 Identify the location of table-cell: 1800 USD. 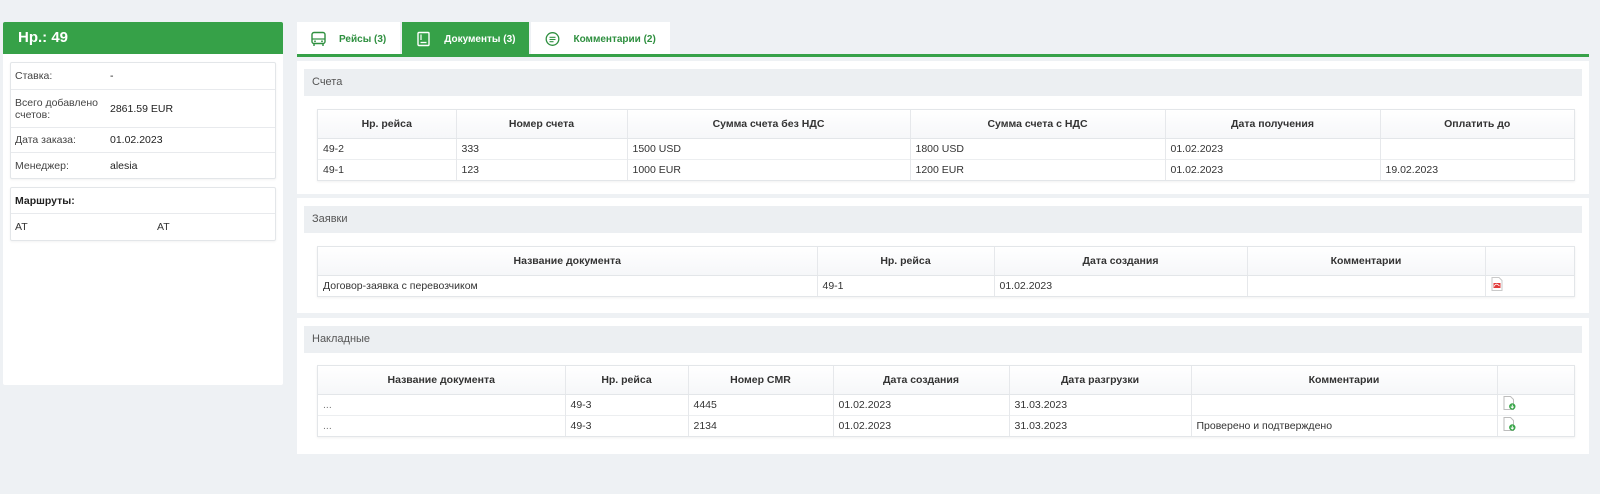
(1037, 148).